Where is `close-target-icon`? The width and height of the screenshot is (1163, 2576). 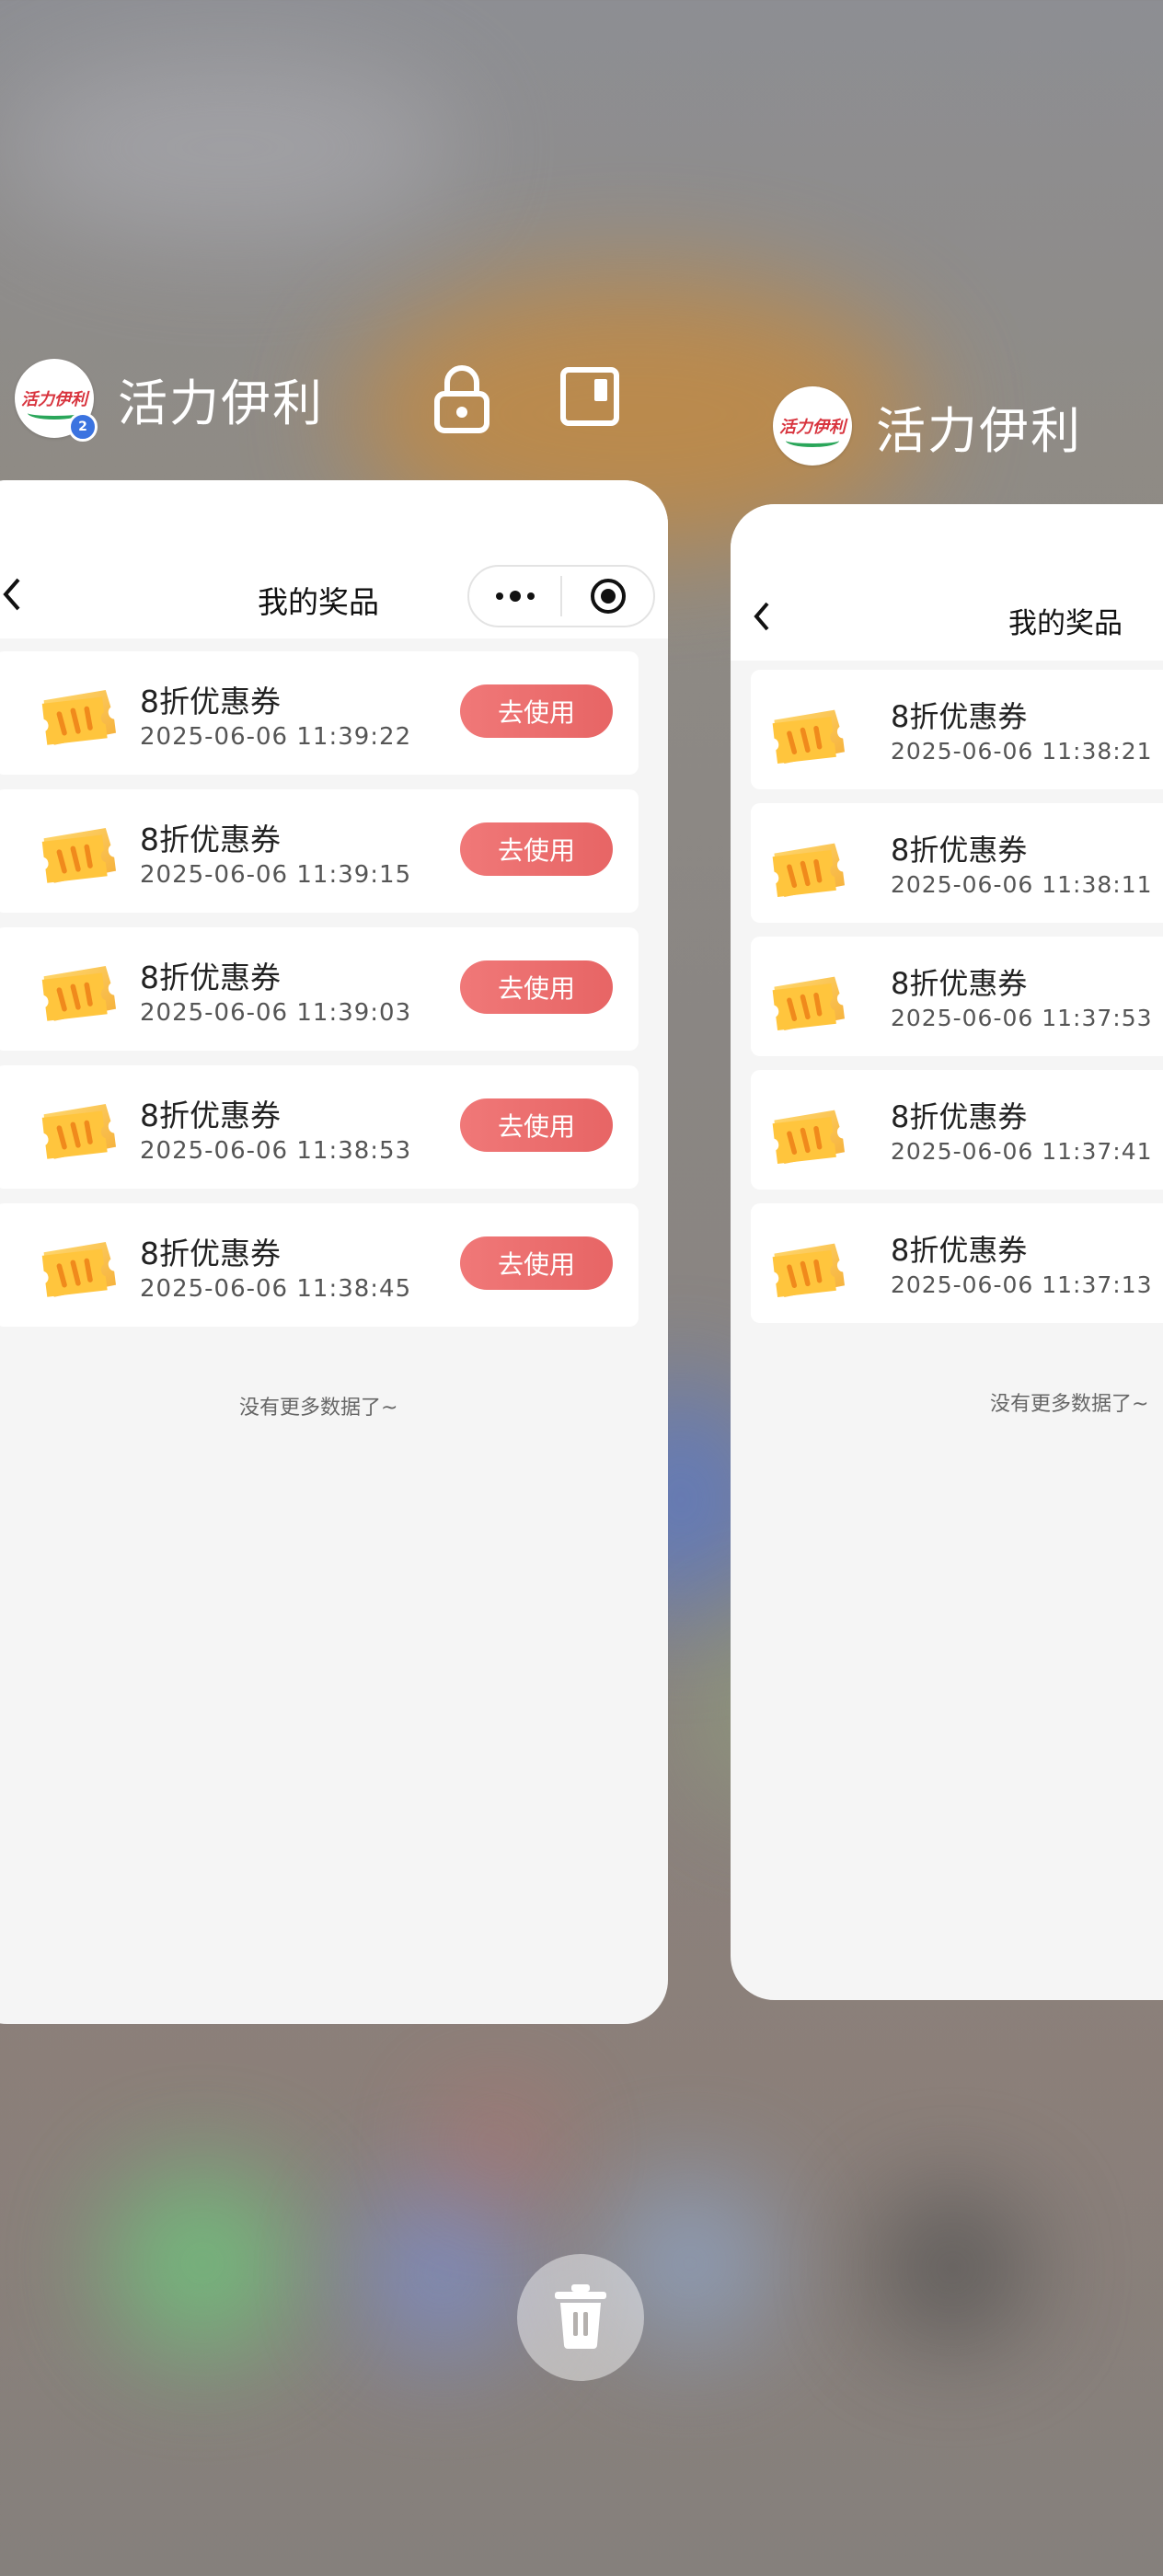
close-target-icon is located at coordinates (607, 596).